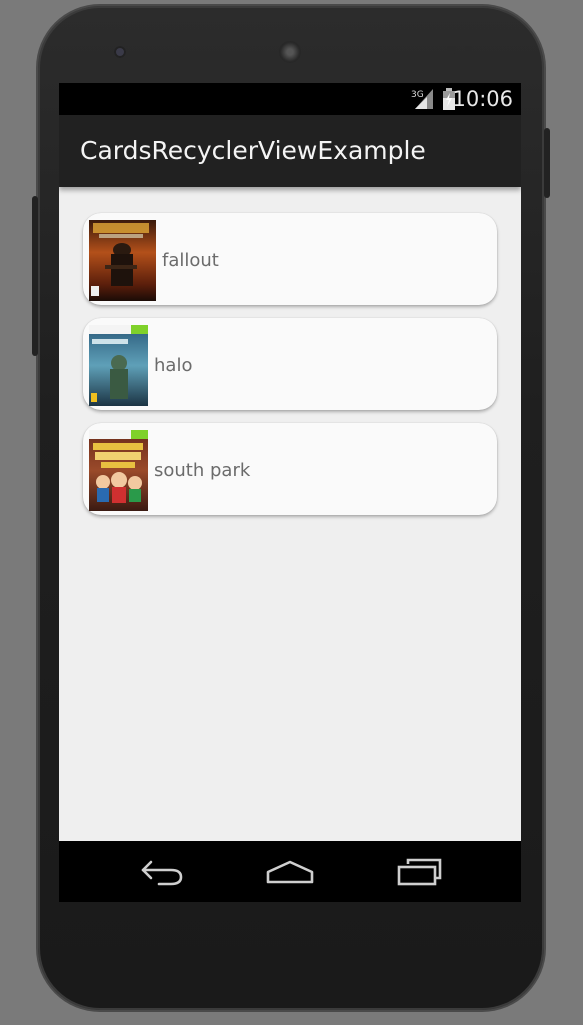 The width and height of the screenshot is (583, 1025). What do you see at coordinates (202, 470) in the screenshot?
I see `card-label: south park` at bounding box center [202, 470].